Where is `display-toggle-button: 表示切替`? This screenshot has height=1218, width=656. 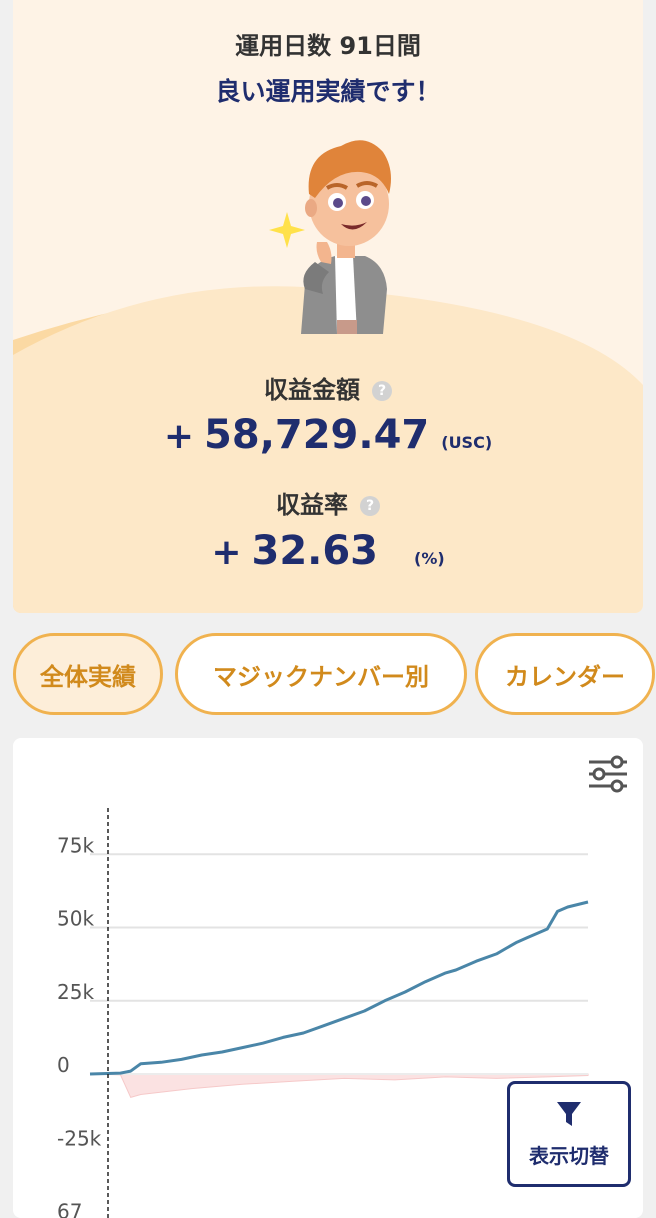 display-toggle-button: 表示切替 is located at coordinates (569, 1134).